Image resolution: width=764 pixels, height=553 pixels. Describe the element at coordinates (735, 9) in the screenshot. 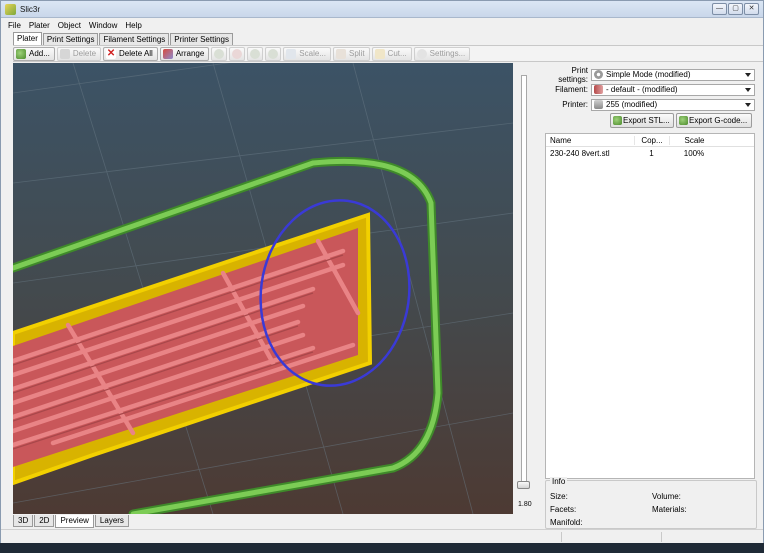

I see `maximize-button: ▢` at that location.